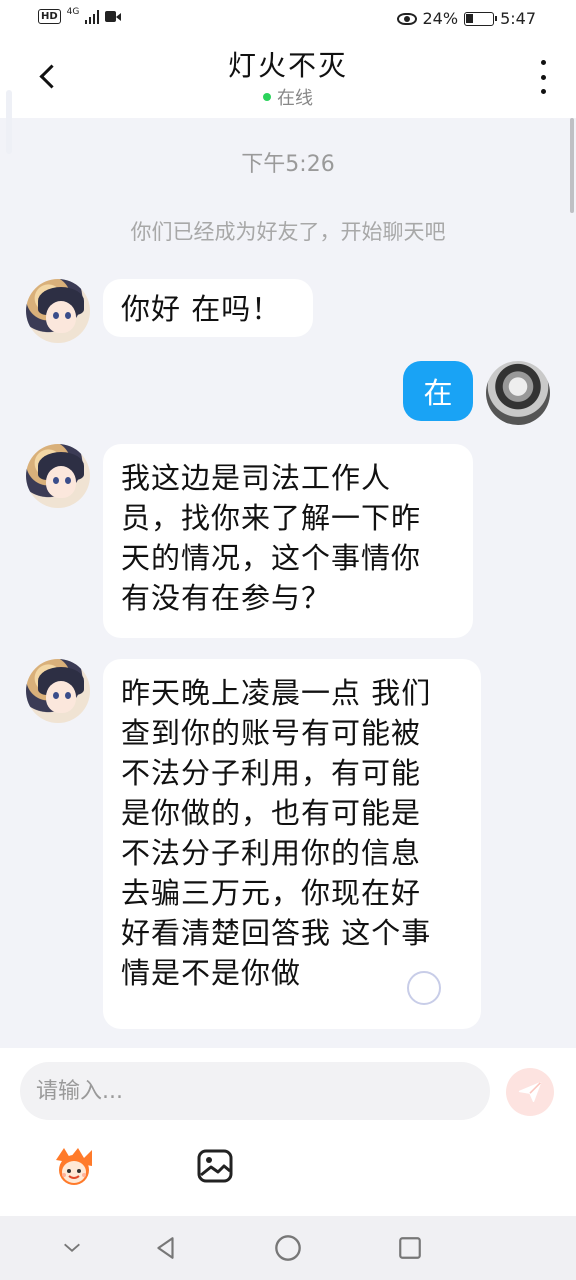 Image resolution: width=576 pixels, height=1280 pixels. Describe the element at coordinates (288, 232) in the screenshot. I see `system-message: 你们已经成为好友了，开始聊天吧` at that location.